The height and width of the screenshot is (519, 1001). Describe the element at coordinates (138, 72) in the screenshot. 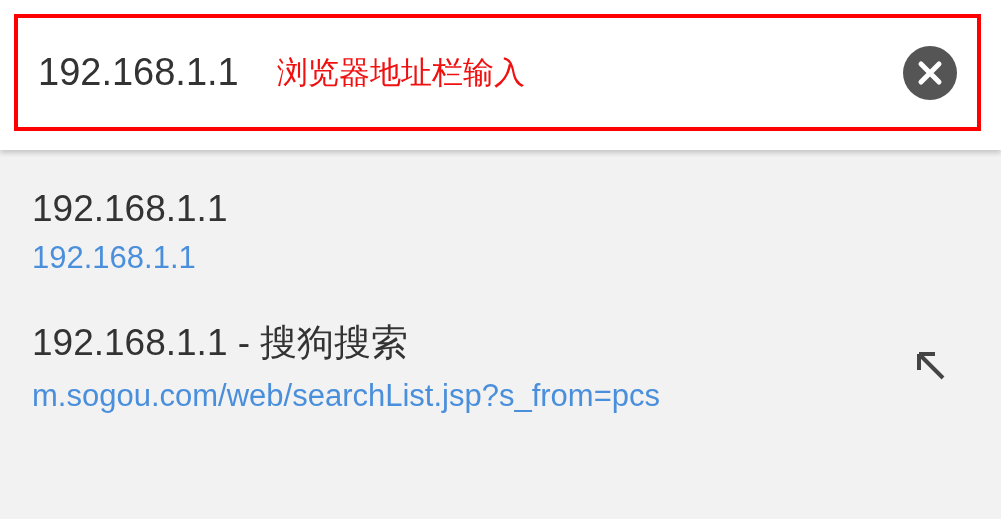

I see `address-value: 192.168.1.1` at that location.